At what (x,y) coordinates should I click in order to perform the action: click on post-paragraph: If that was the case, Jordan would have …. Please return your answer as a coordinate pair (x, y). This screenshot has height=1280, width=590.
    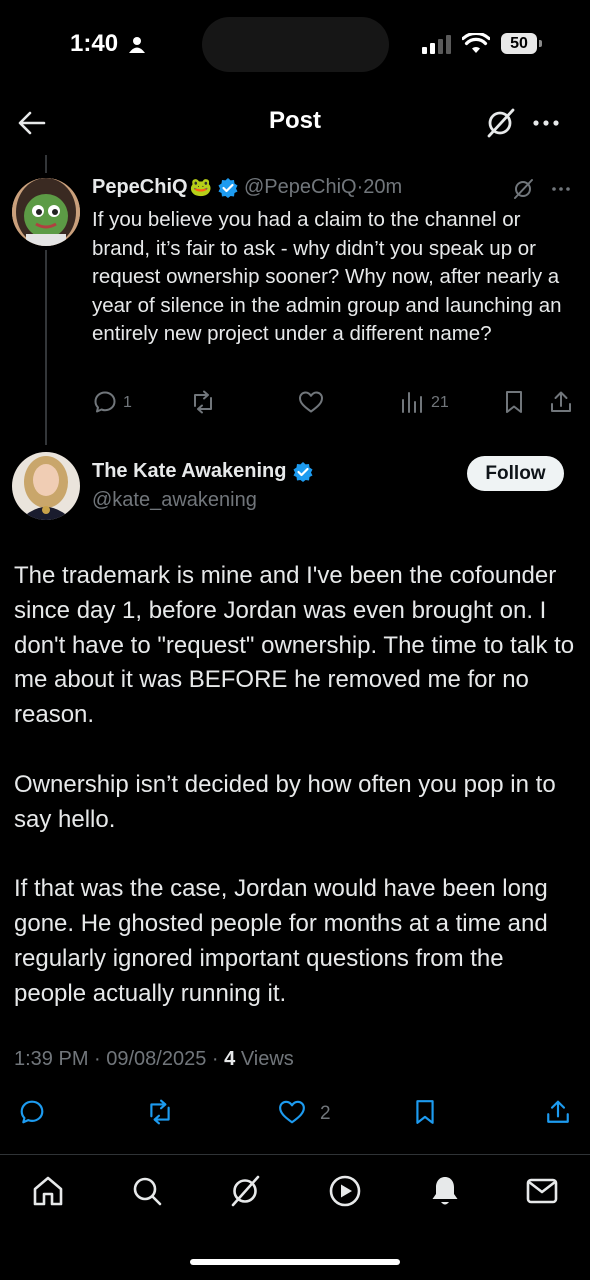
    Looking at the image, I should click on (281, 941).